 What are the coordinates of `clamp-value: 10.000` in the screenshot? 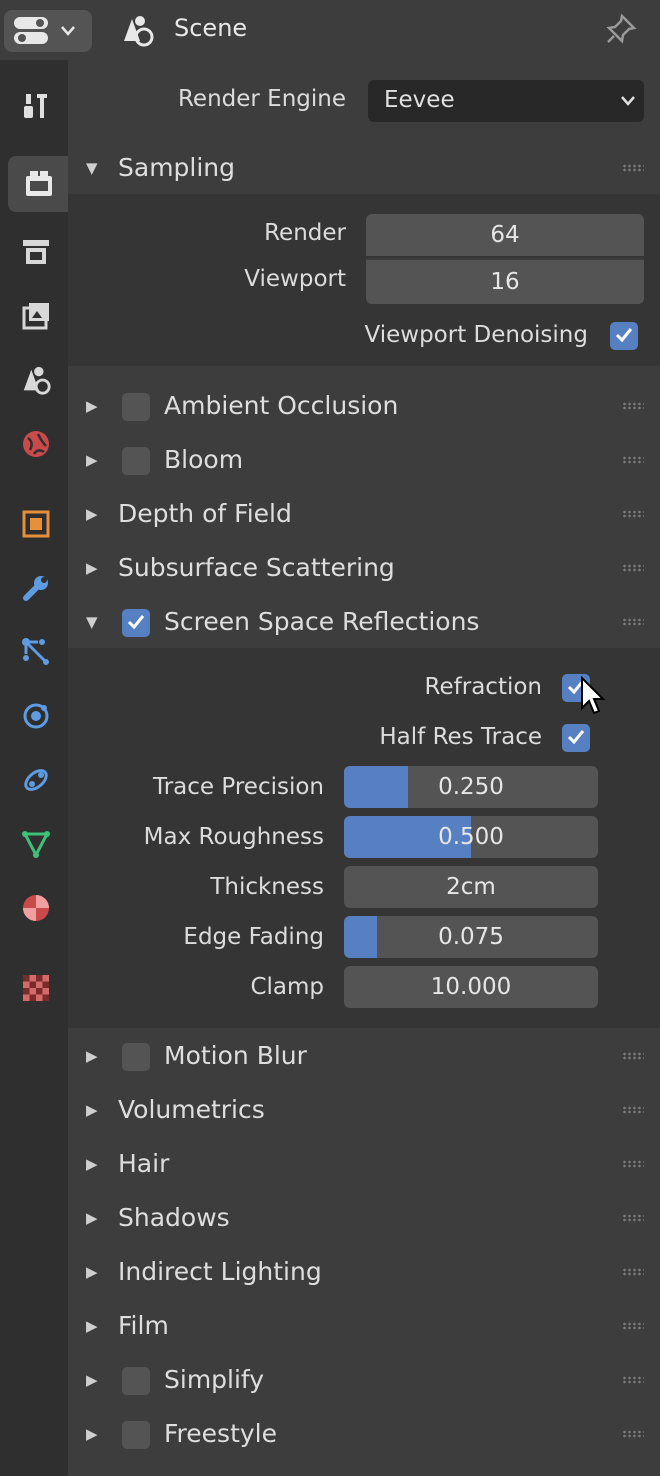 It's located at (471, 987).